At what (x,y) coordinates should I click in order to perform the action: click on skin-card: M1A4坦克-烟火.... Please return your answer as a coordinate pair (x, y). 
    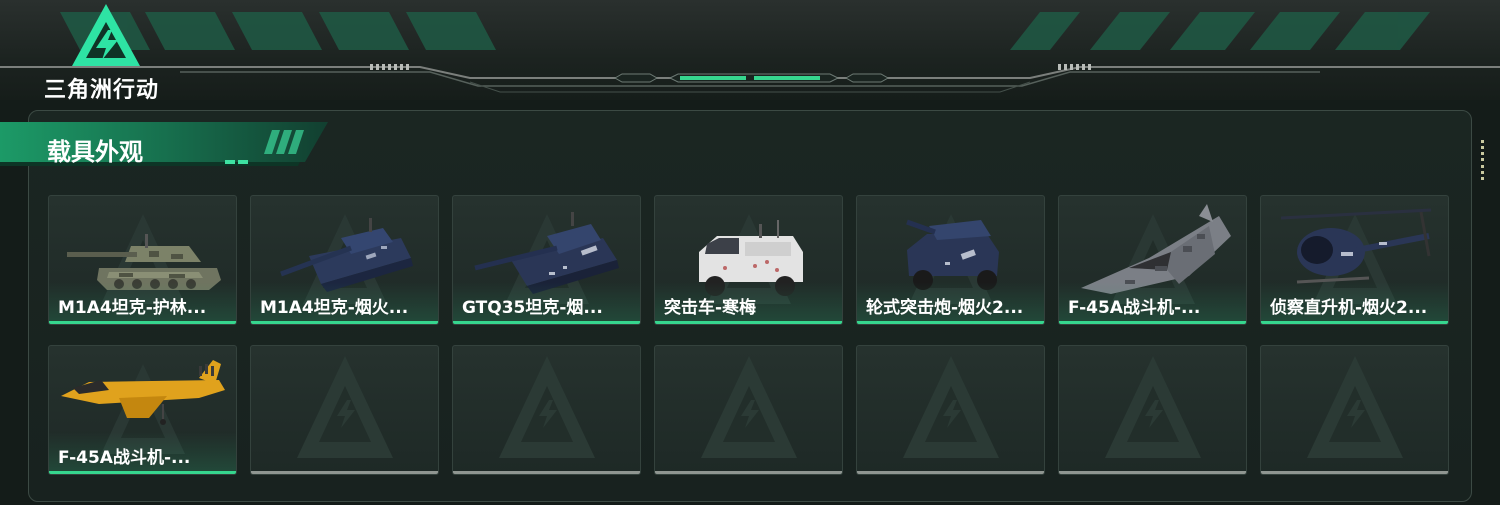
    Looking at the image, I should click on (344, 260).